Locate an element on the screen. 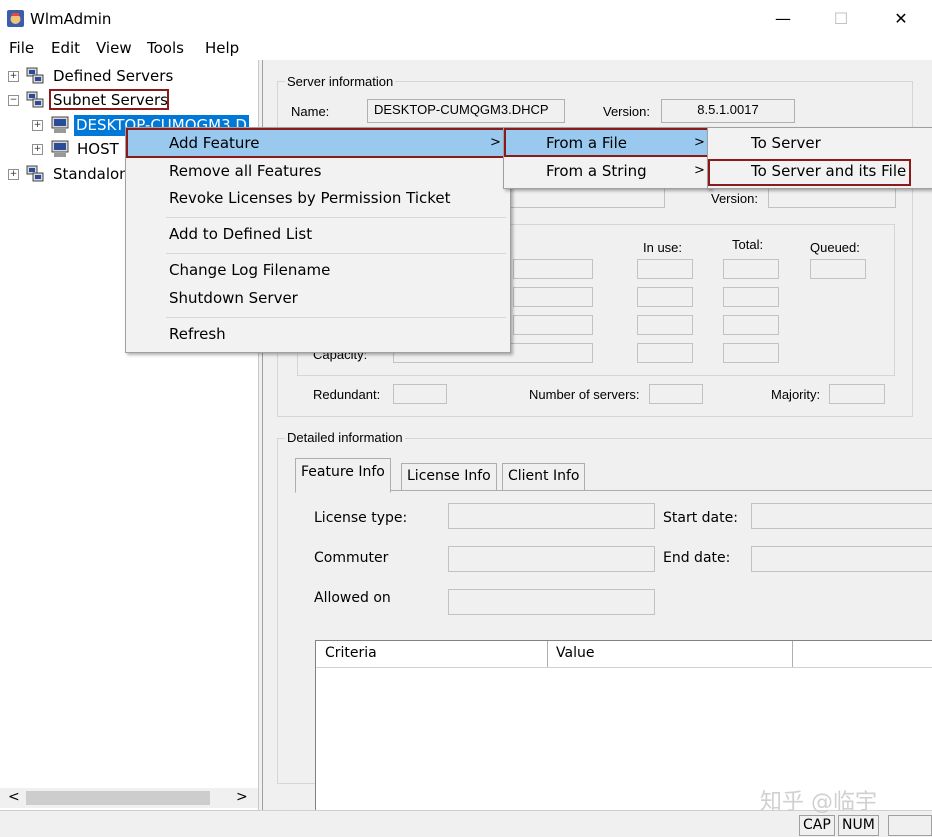 The image size is (932, 837). num-servers-label: Number of servers: is located at coordinates (584, 394).